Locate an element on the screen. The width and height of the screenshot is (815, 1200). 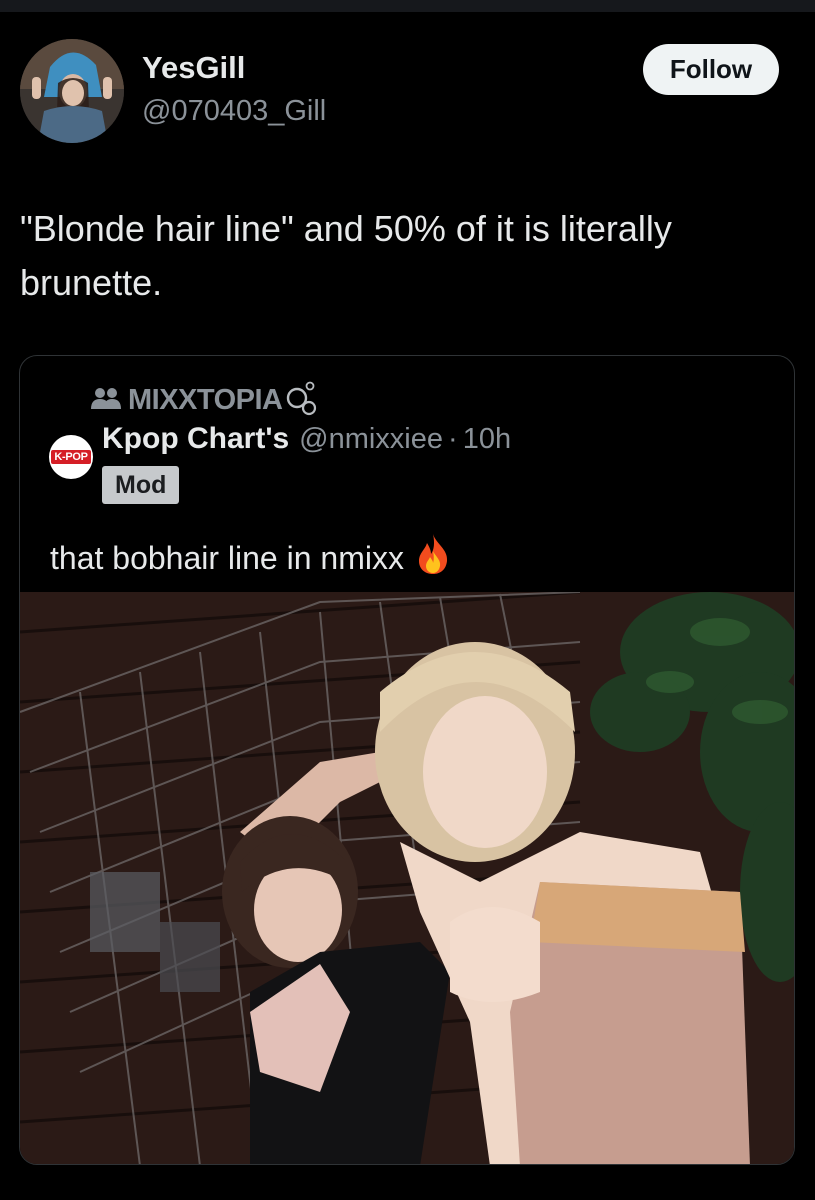
avatar-image is located at coordinates (72, 91).